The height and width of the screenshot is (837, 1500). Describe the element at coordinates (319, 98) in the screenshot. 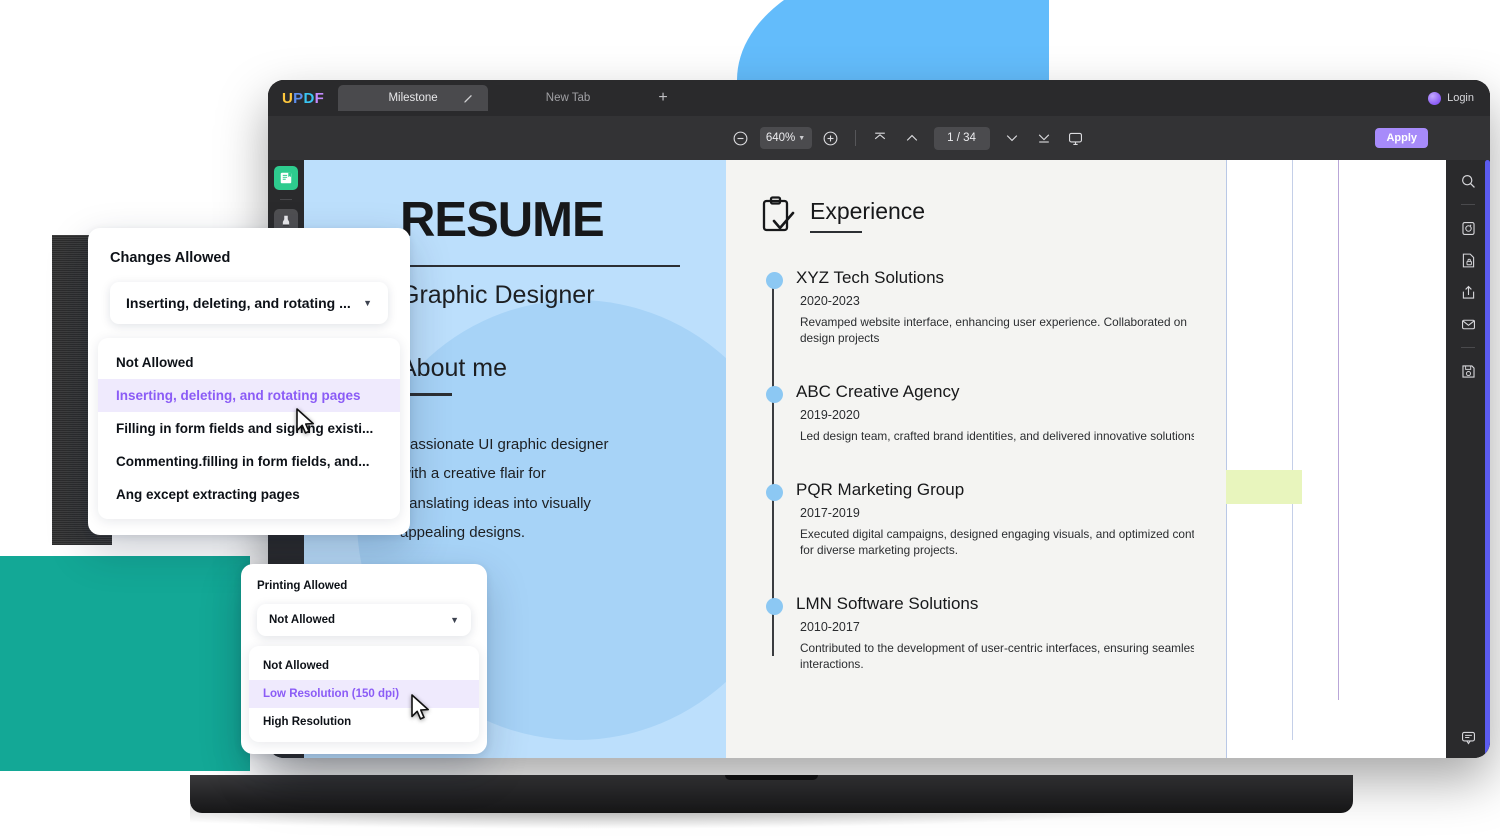

I see `logo-letter-f: F` at that location.